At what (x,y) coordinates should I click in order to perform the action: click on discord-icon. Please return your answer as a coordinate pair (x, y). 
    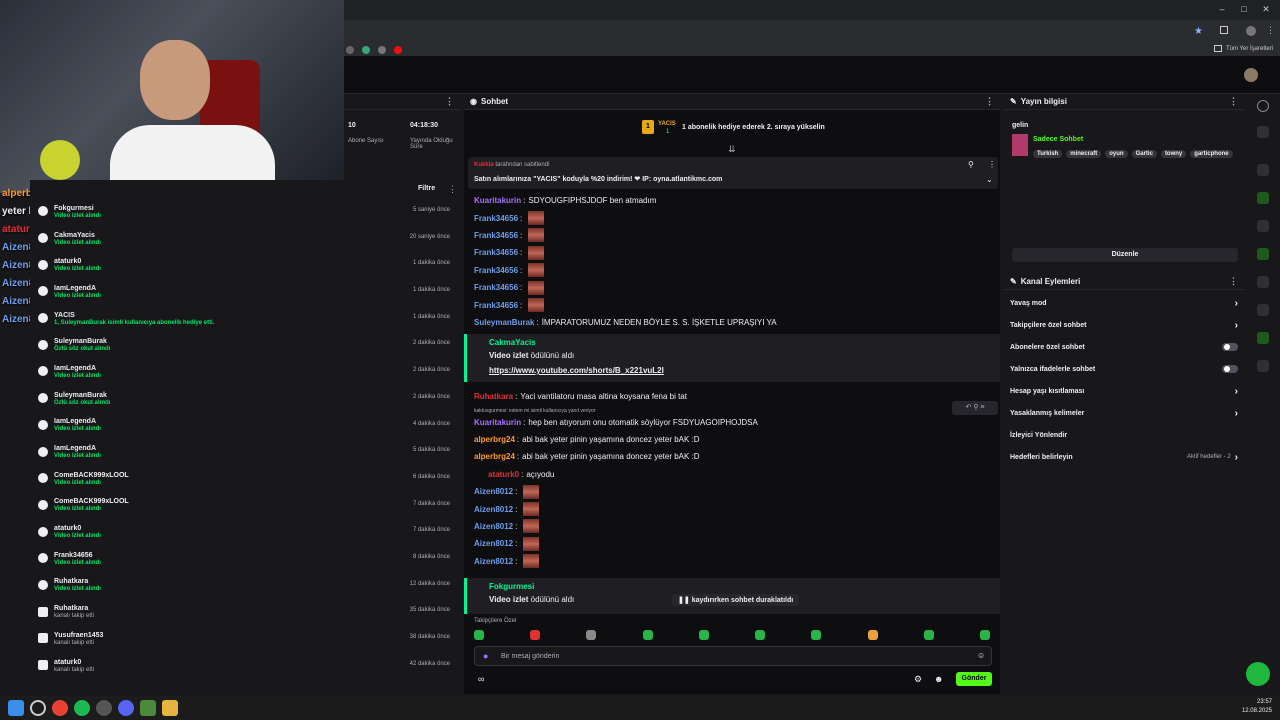
    Looking at the image, I should click on (126, 708).